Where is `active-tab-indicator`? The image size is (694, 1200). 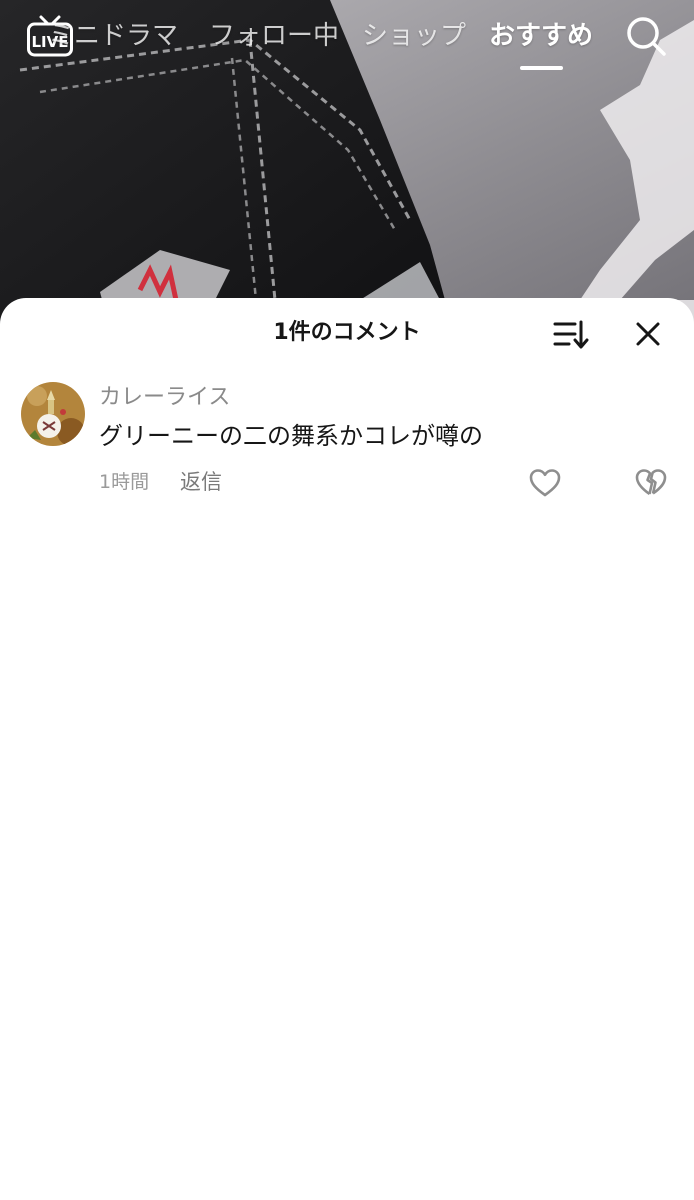
active-tab-indicator is located at coordinates (541, 68).